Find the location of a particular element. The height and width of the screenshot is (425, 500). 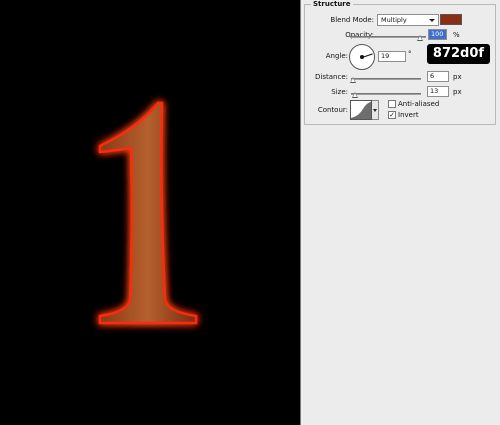

size-unit: px is located at coordinates (457, 92).